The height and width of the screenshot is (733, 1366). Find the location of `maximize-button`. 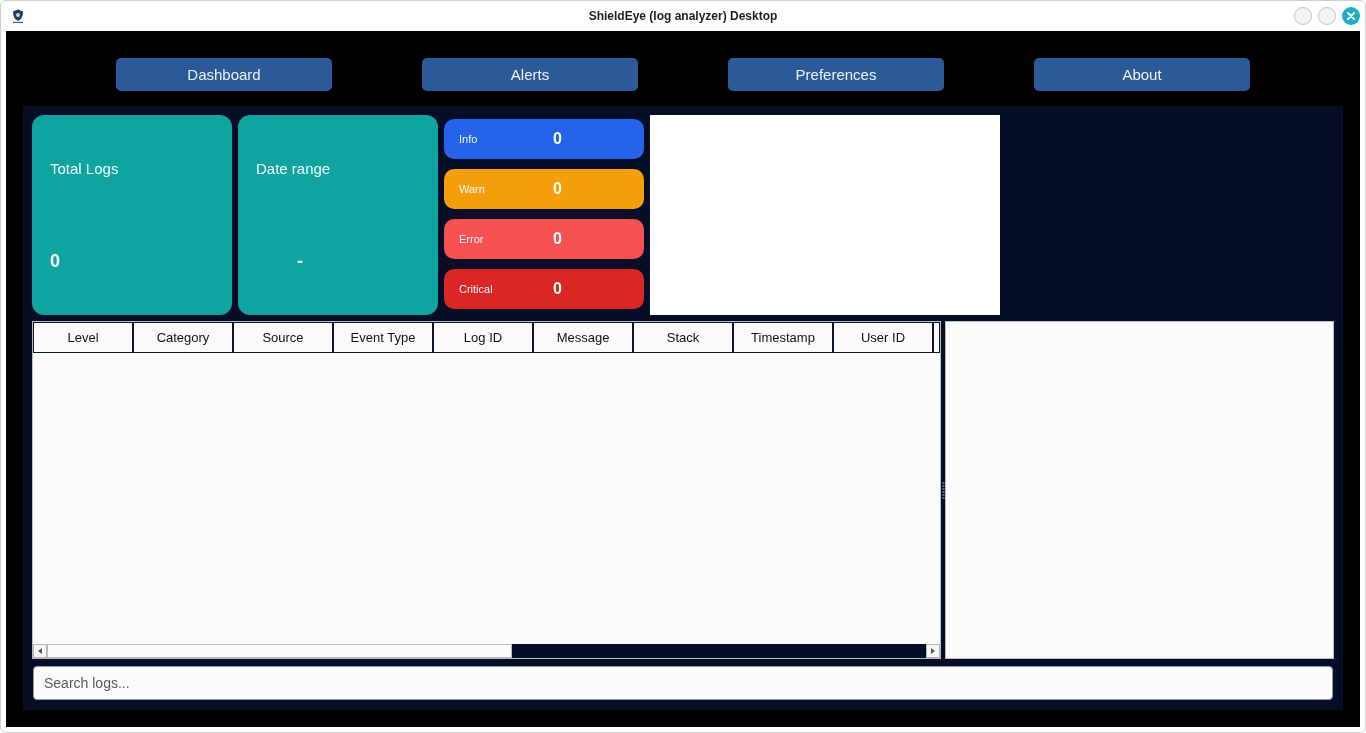

maximize-button is located at coordinates (1327, 16).